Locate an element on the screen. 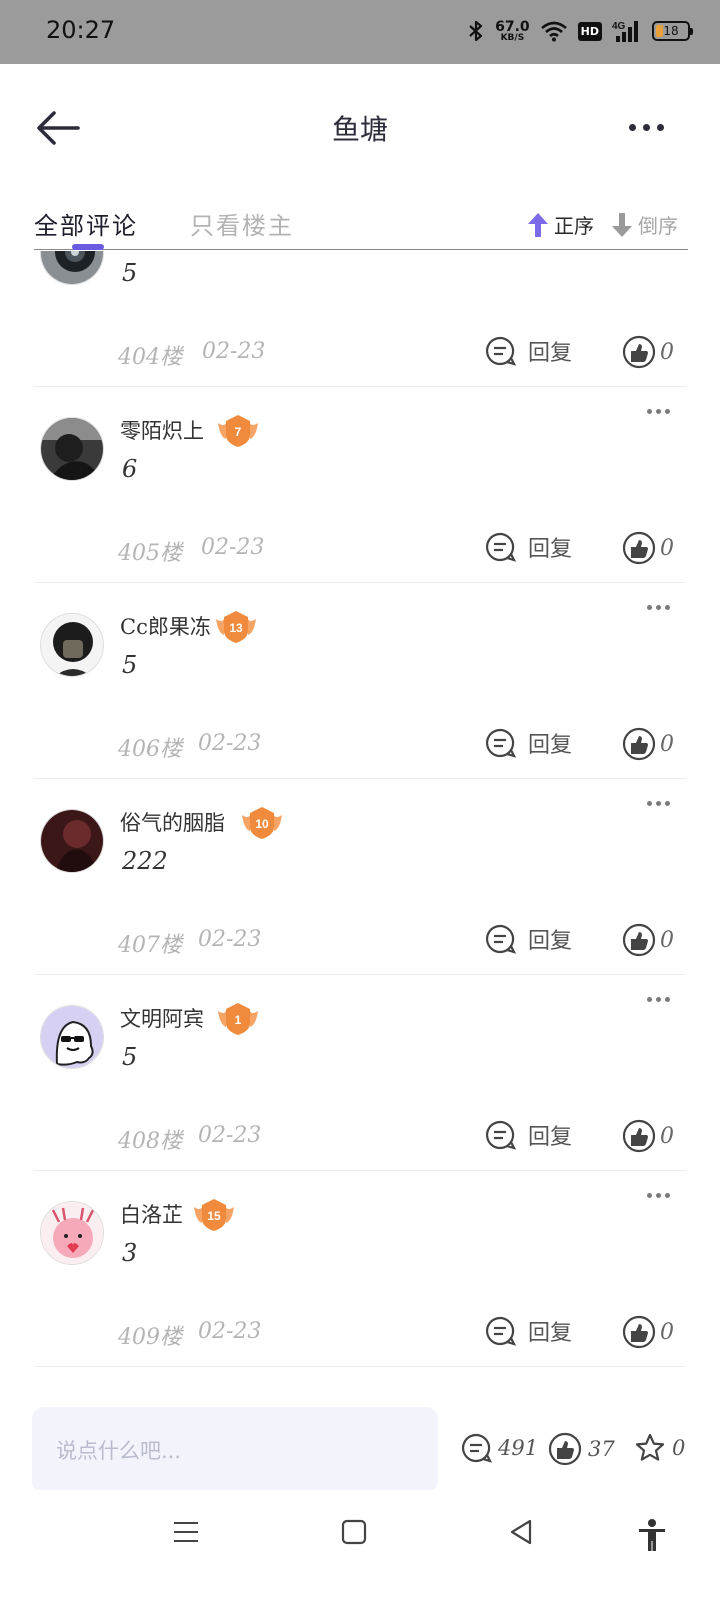 The height and width of the screenshot is (1600, 720). floor-number: 408楼 is located at coordinates (150, 1141).